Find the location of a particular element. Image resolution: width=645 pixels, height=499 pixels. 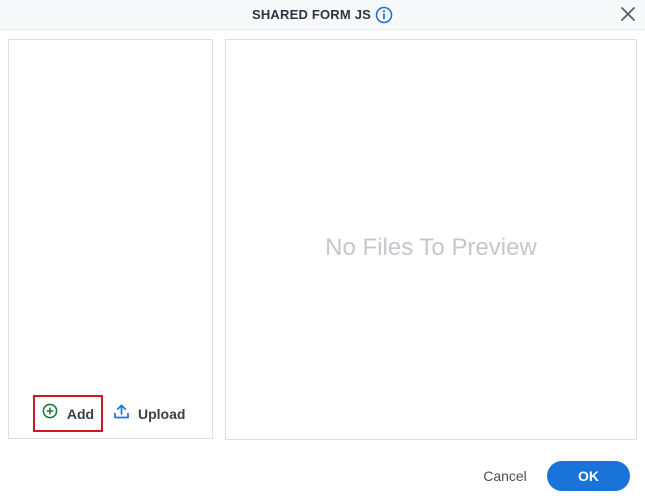

cancel-button: Cancel is located at coordinates (505, 476).